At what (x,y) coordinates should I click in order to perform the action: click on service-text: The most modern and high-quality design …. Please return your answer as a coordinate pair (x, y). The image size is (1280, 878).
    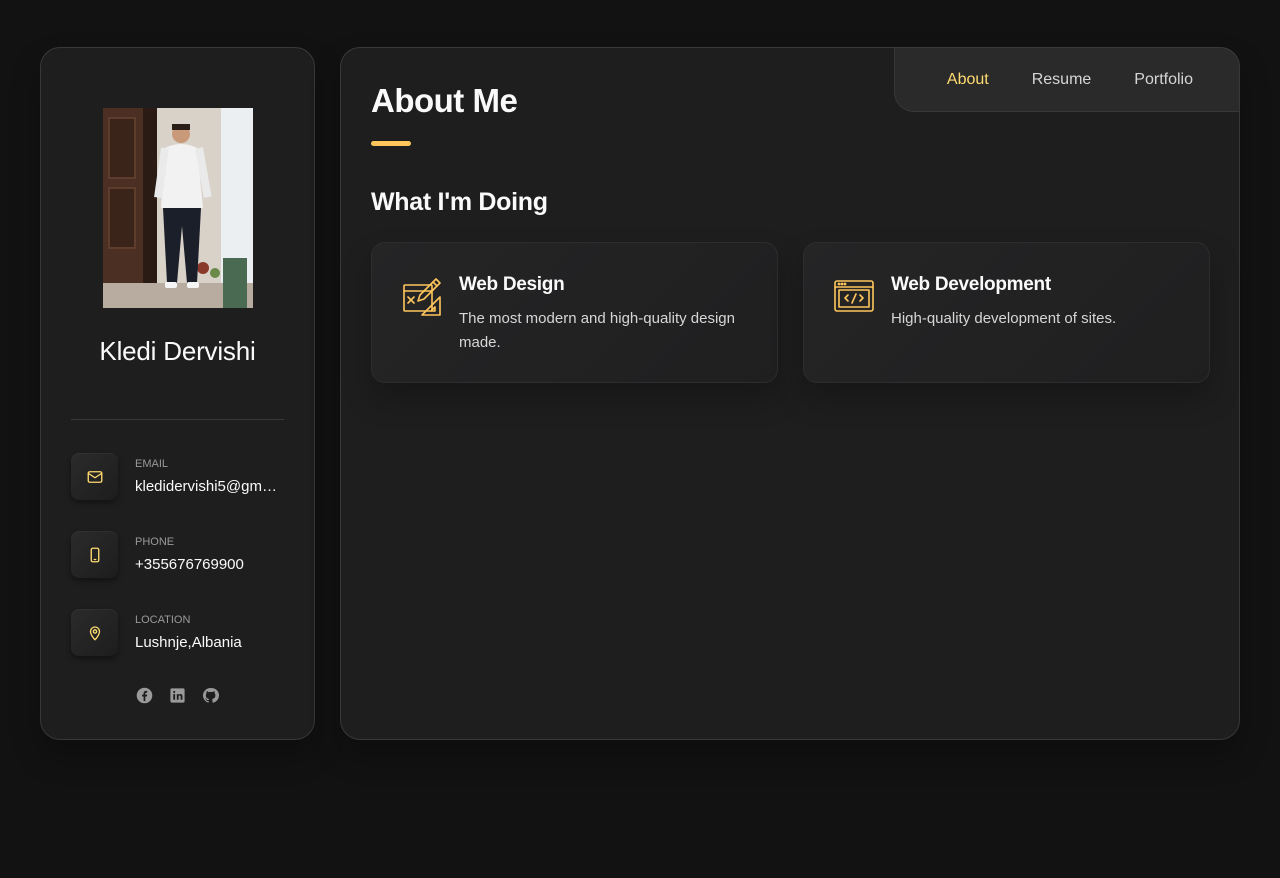
    Looking at the image, I should click on (597, 330).